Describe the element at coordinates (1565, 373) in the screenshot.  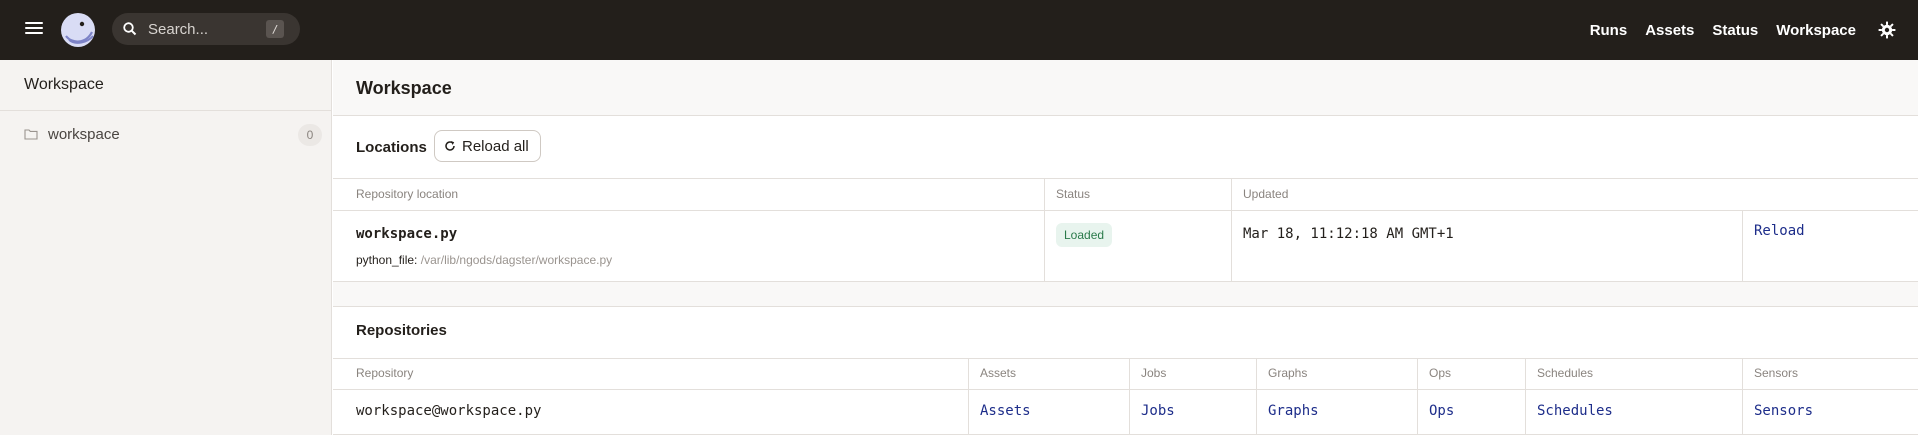
I see `column-header-schedules: Schedules` at that location.